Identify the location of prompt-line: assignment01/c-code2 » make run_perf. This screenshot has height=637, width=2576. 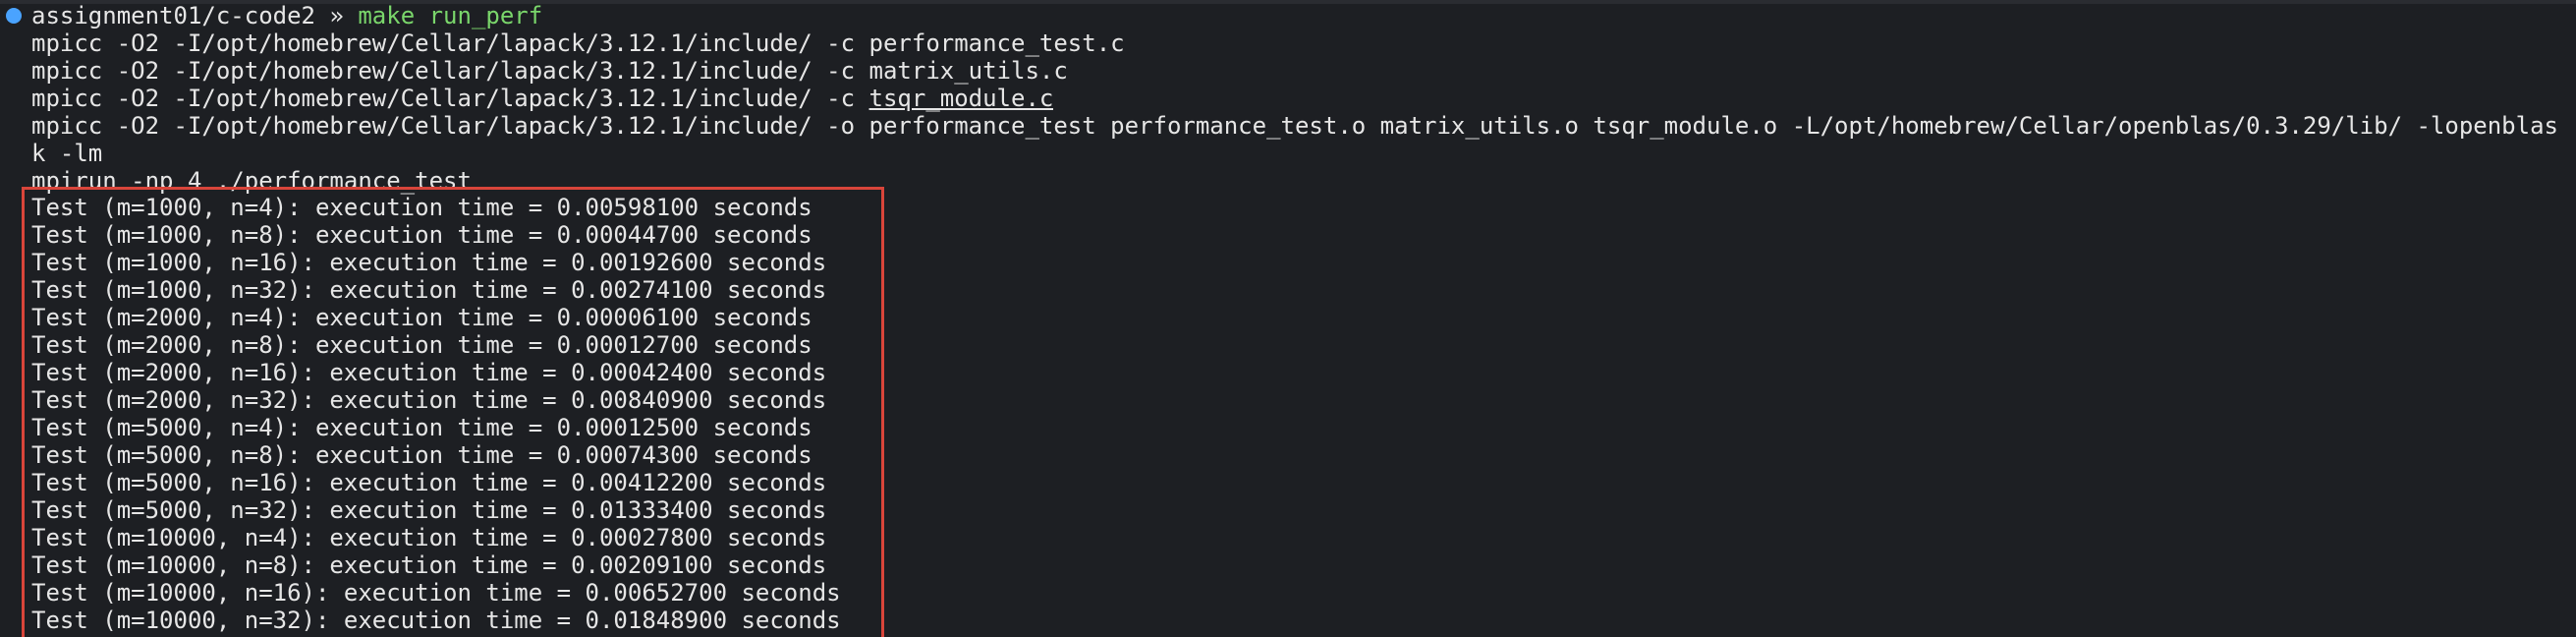
(286, 15).